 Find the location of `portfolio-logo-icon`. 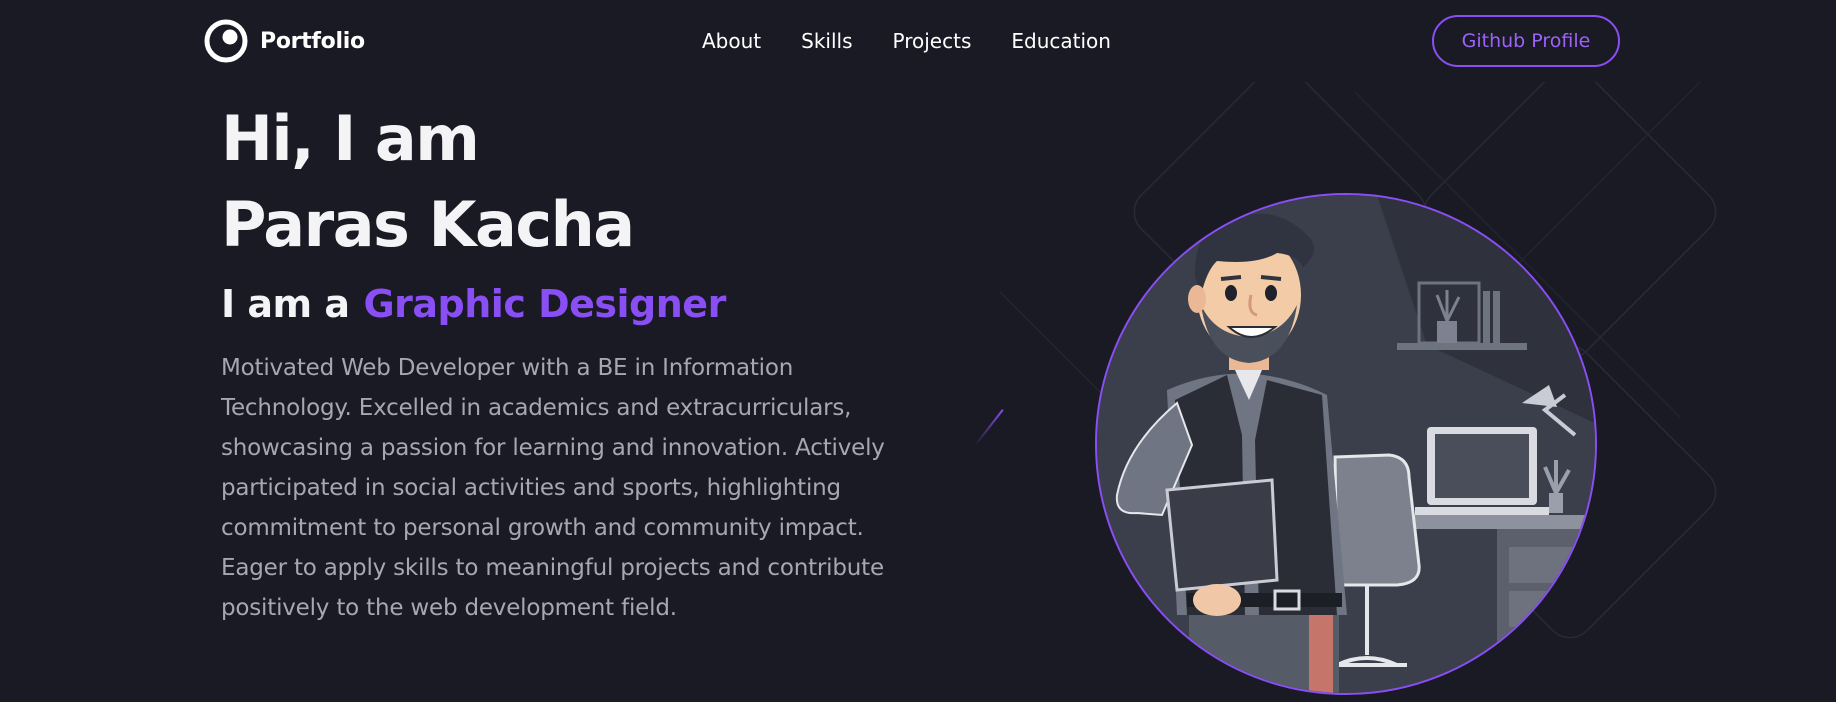

portfolio-logo-icon is located at coordinates (226, 41).